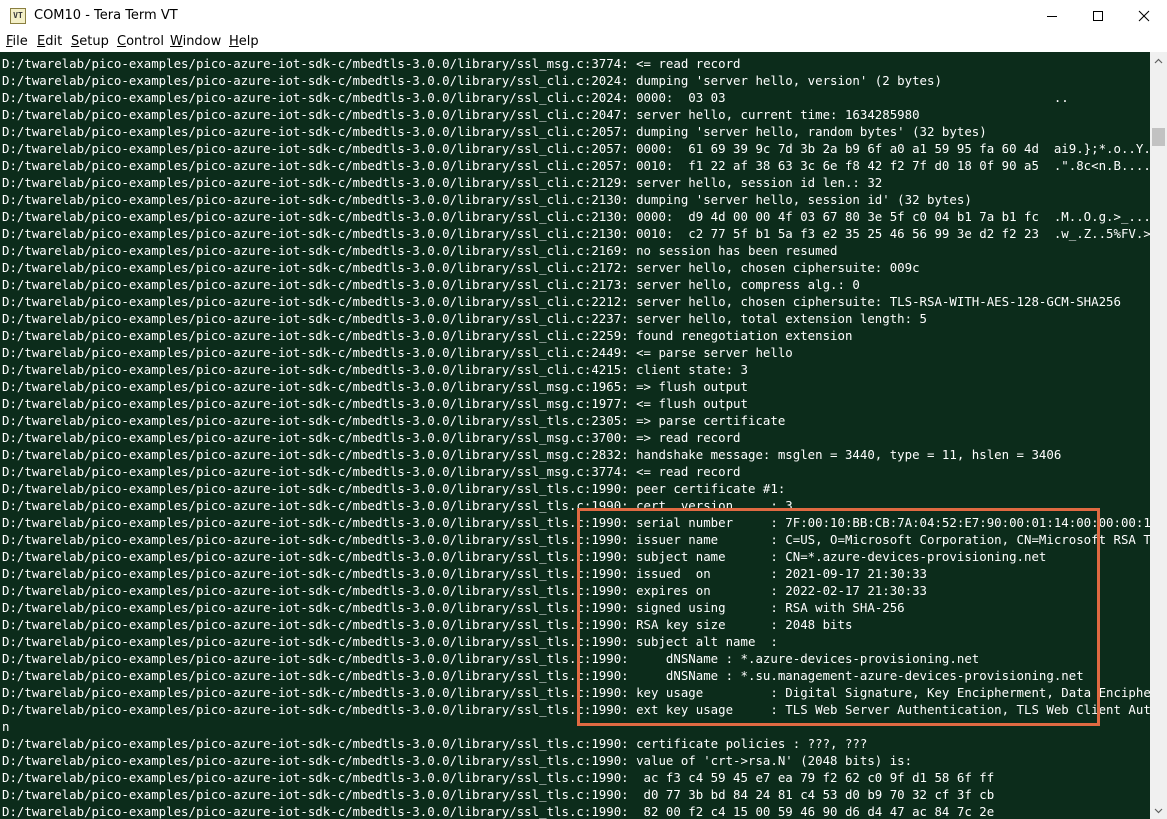 The height and width of the screenshot is (819, 1167). What do you see at coordinates (94, 41) in the screenshot?
I see `menu-setup-rest: etup` at bounding box center [94, 41].